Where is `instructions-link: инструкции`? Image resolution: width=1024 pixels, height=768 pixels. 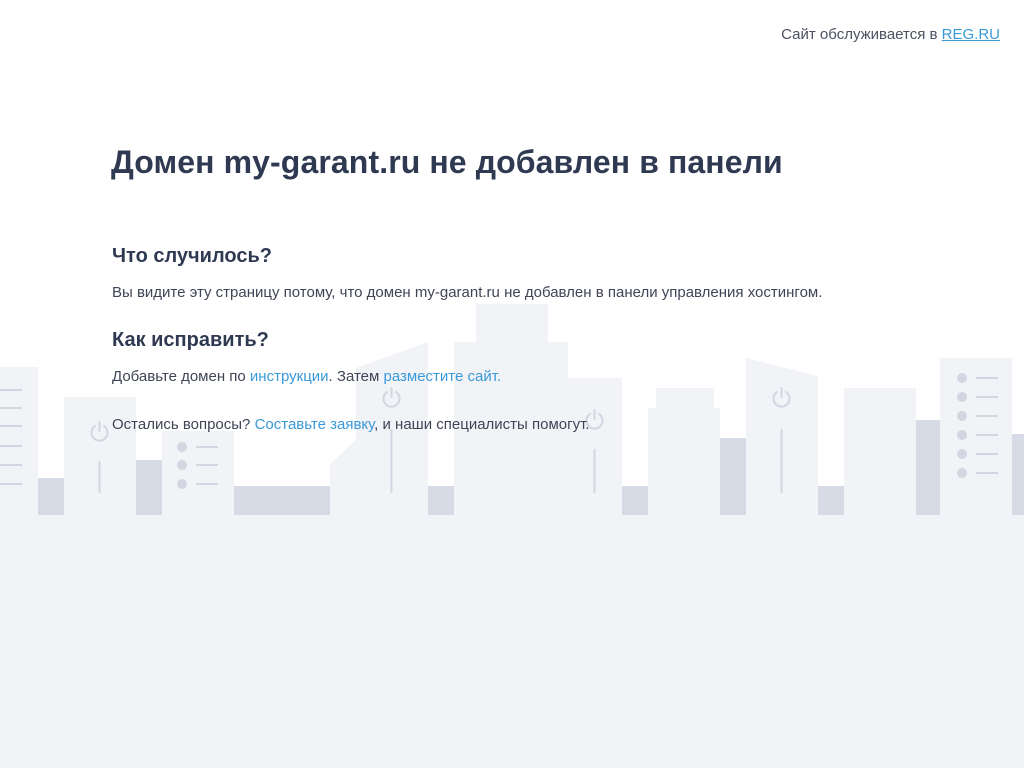
instructions-link: инструкции is located at coordinates (289, 376).